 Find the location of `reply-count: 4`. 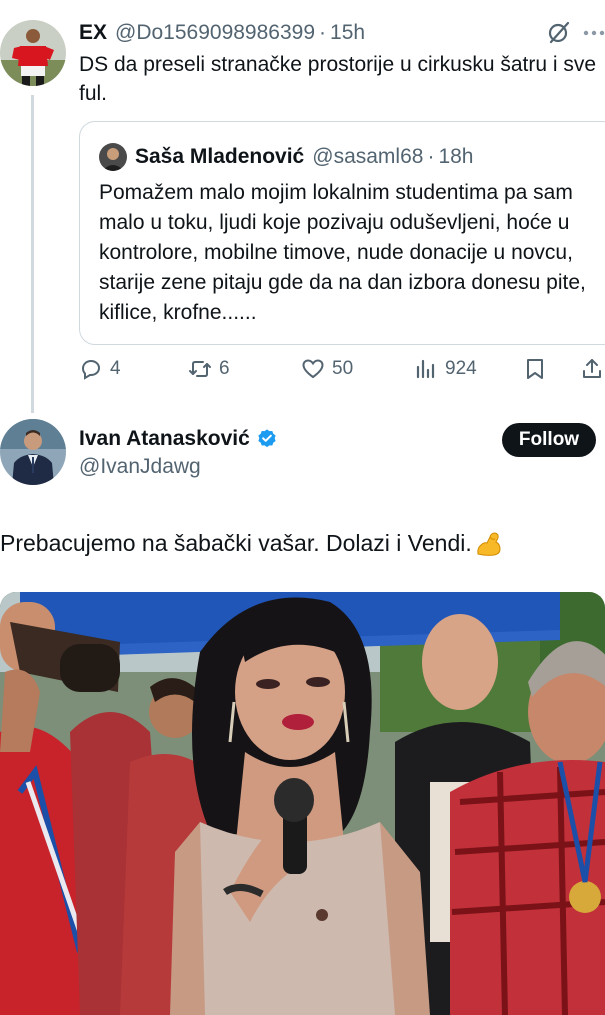

reply-count: 4 is located at coordinates (115, 368).